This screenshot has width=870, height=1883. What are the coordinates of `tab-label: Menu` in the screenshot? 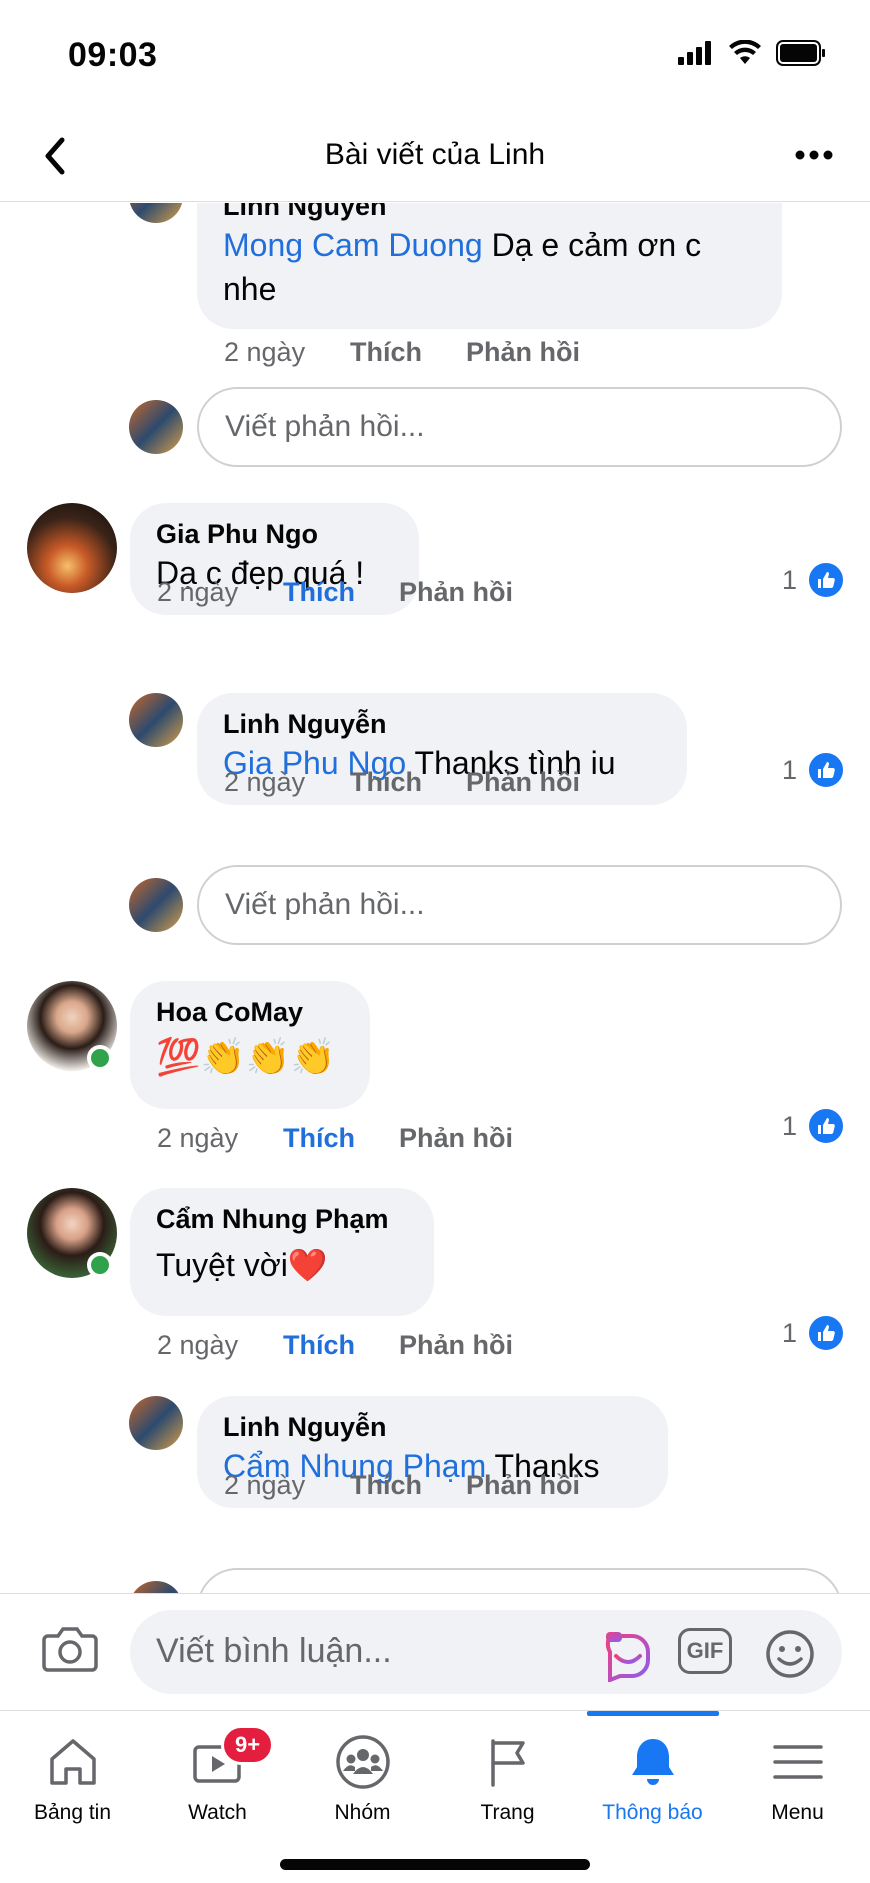 It's located at (797, 1812).